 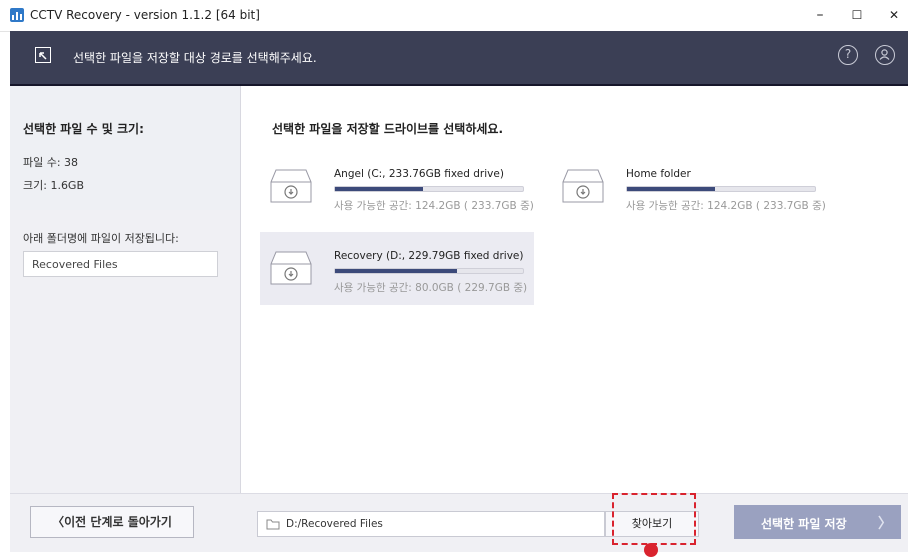 I want to click on save-button-label: 선택한 파일 저장, so click(x=804, y=524).